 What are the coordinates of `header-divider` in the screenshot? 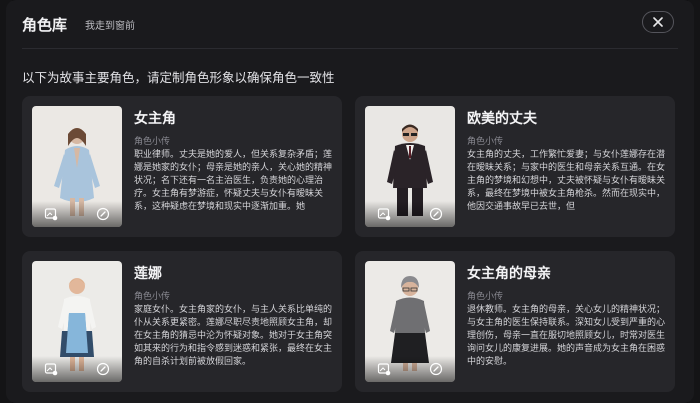 It's located at (350, 48).